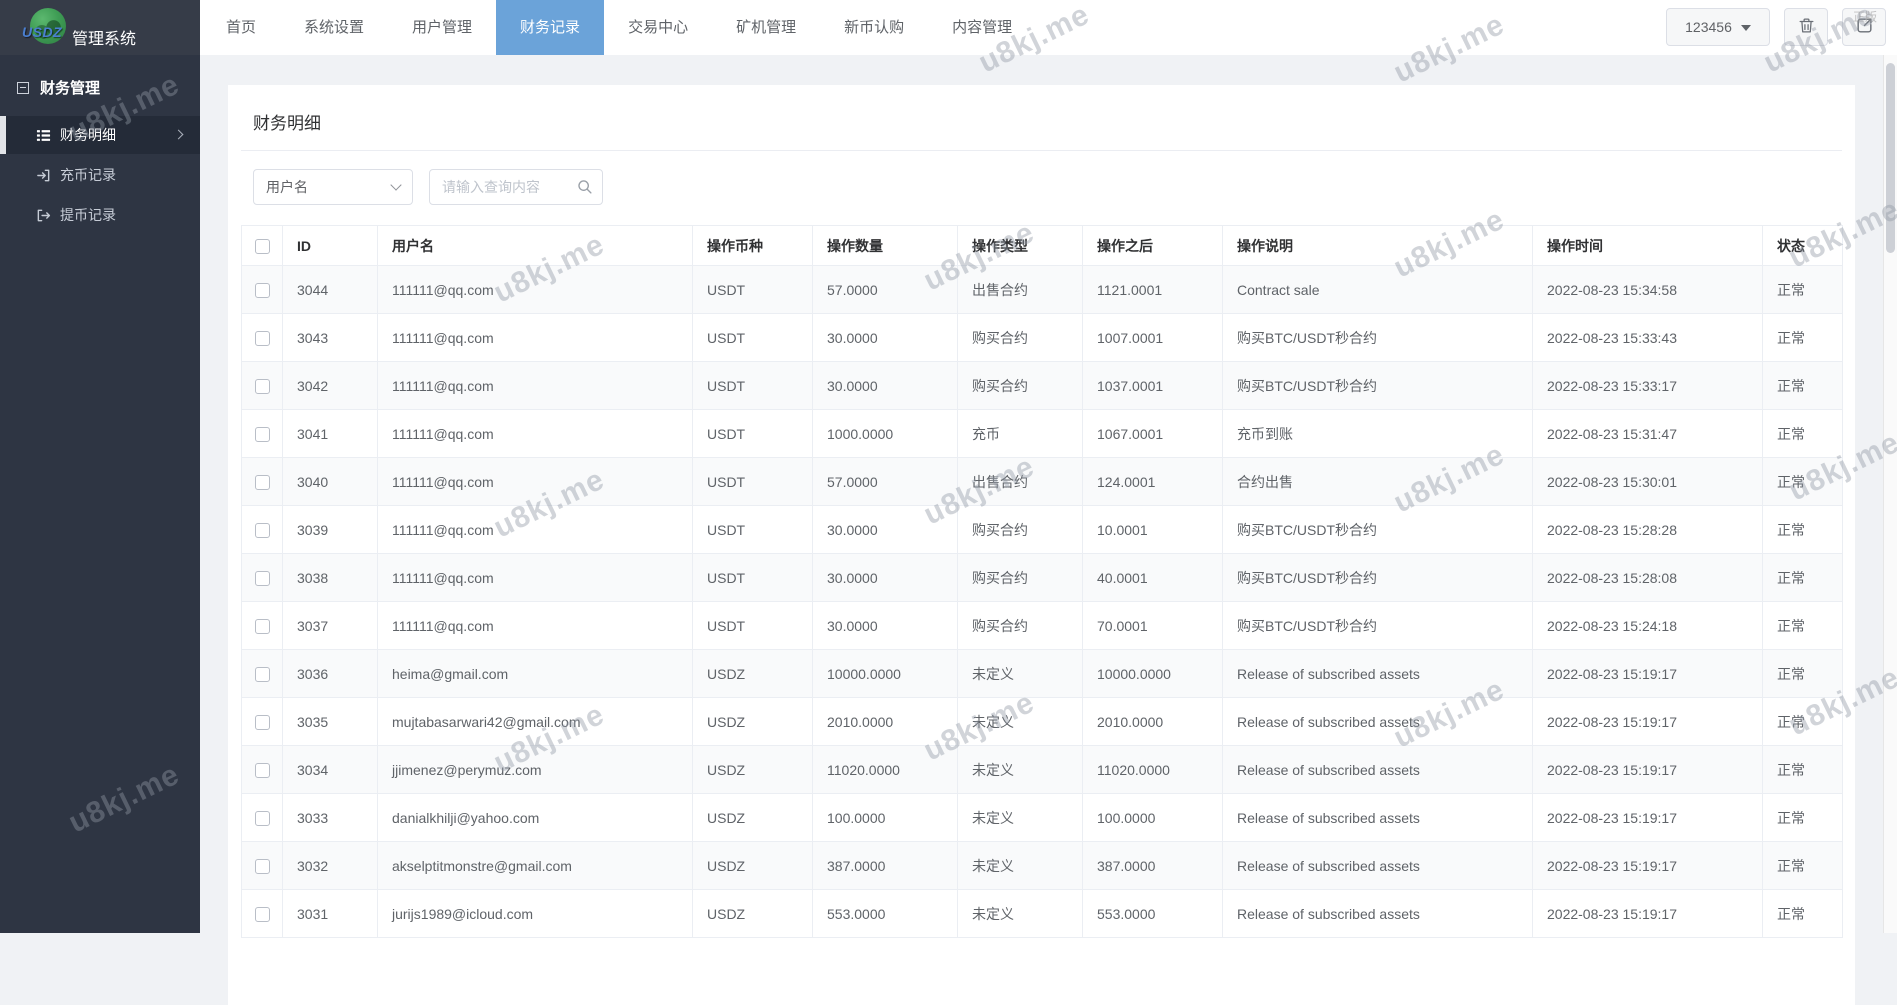 The image size is (1897, 1005). I want to click on divider, so click(1041, 150).